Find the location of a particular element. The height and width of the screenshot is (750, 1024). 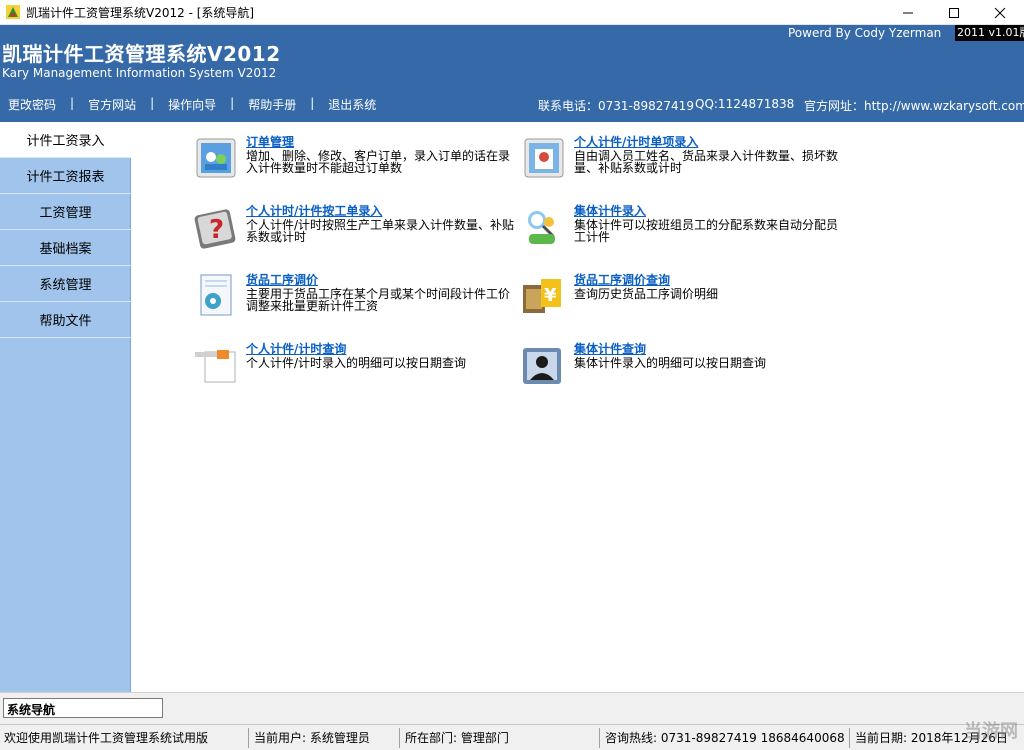

entry-title: 集体计件查询 is located at coordinates (610, 348).